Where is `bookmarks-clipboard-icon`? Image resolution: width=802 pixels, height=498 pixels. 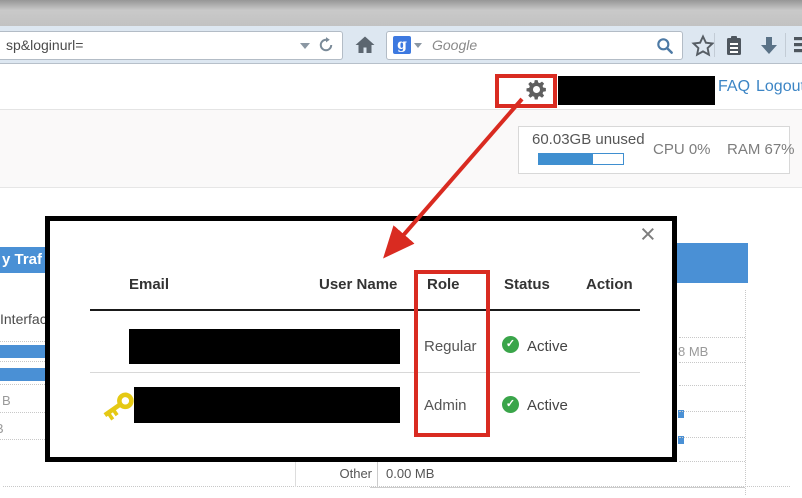 bookmarks-clipboard-icon is located at coordinates (734, 46).